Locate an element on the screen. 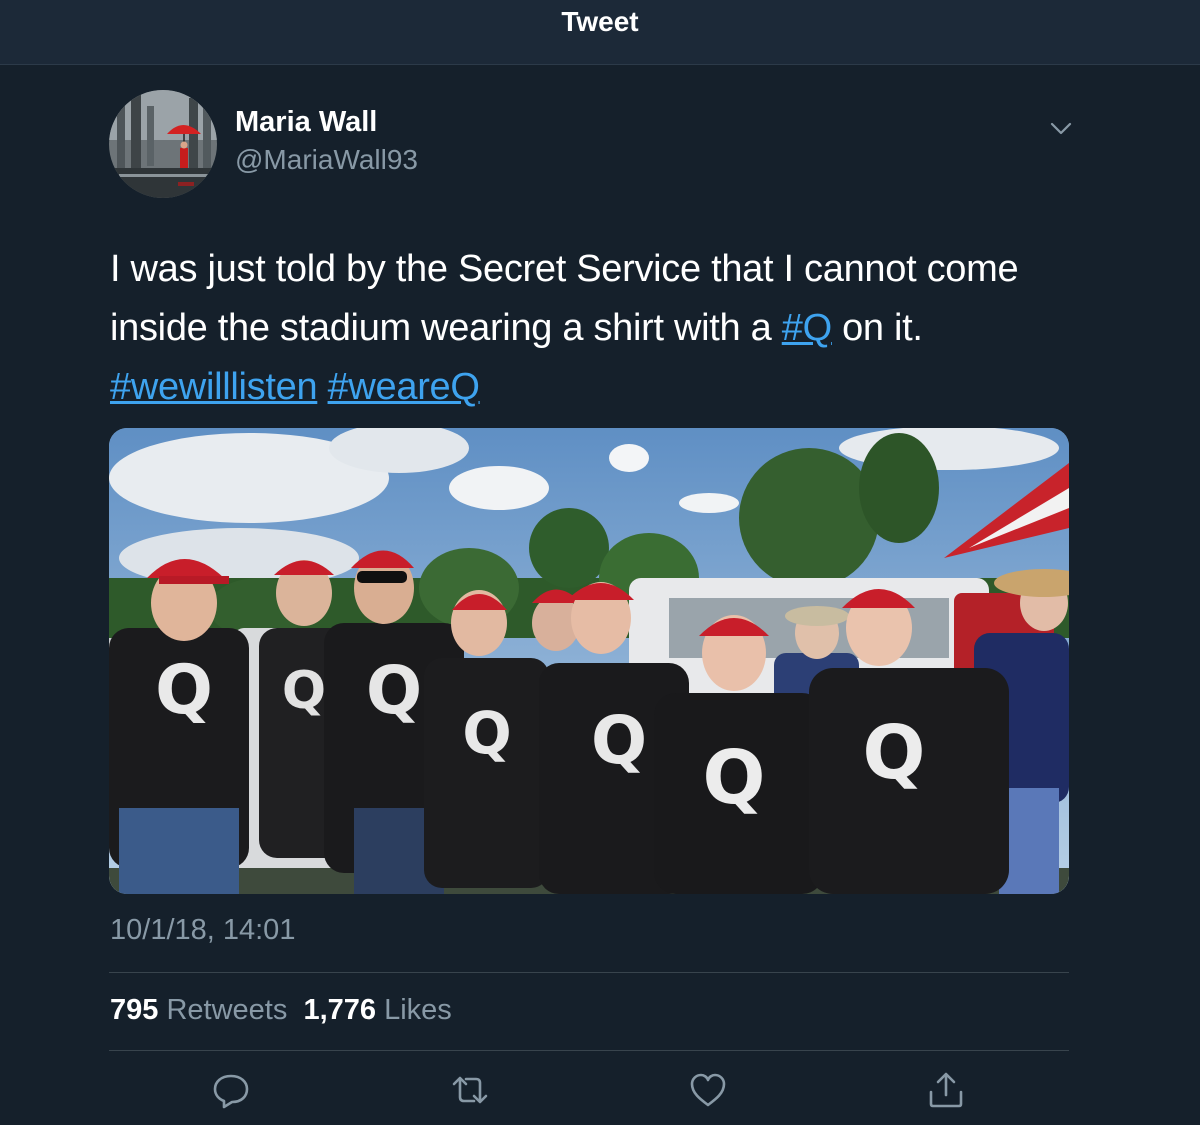 The height and width of the screenshot is (1125, 1200). top-bar: Tweet is located at coordinates (600, 32).